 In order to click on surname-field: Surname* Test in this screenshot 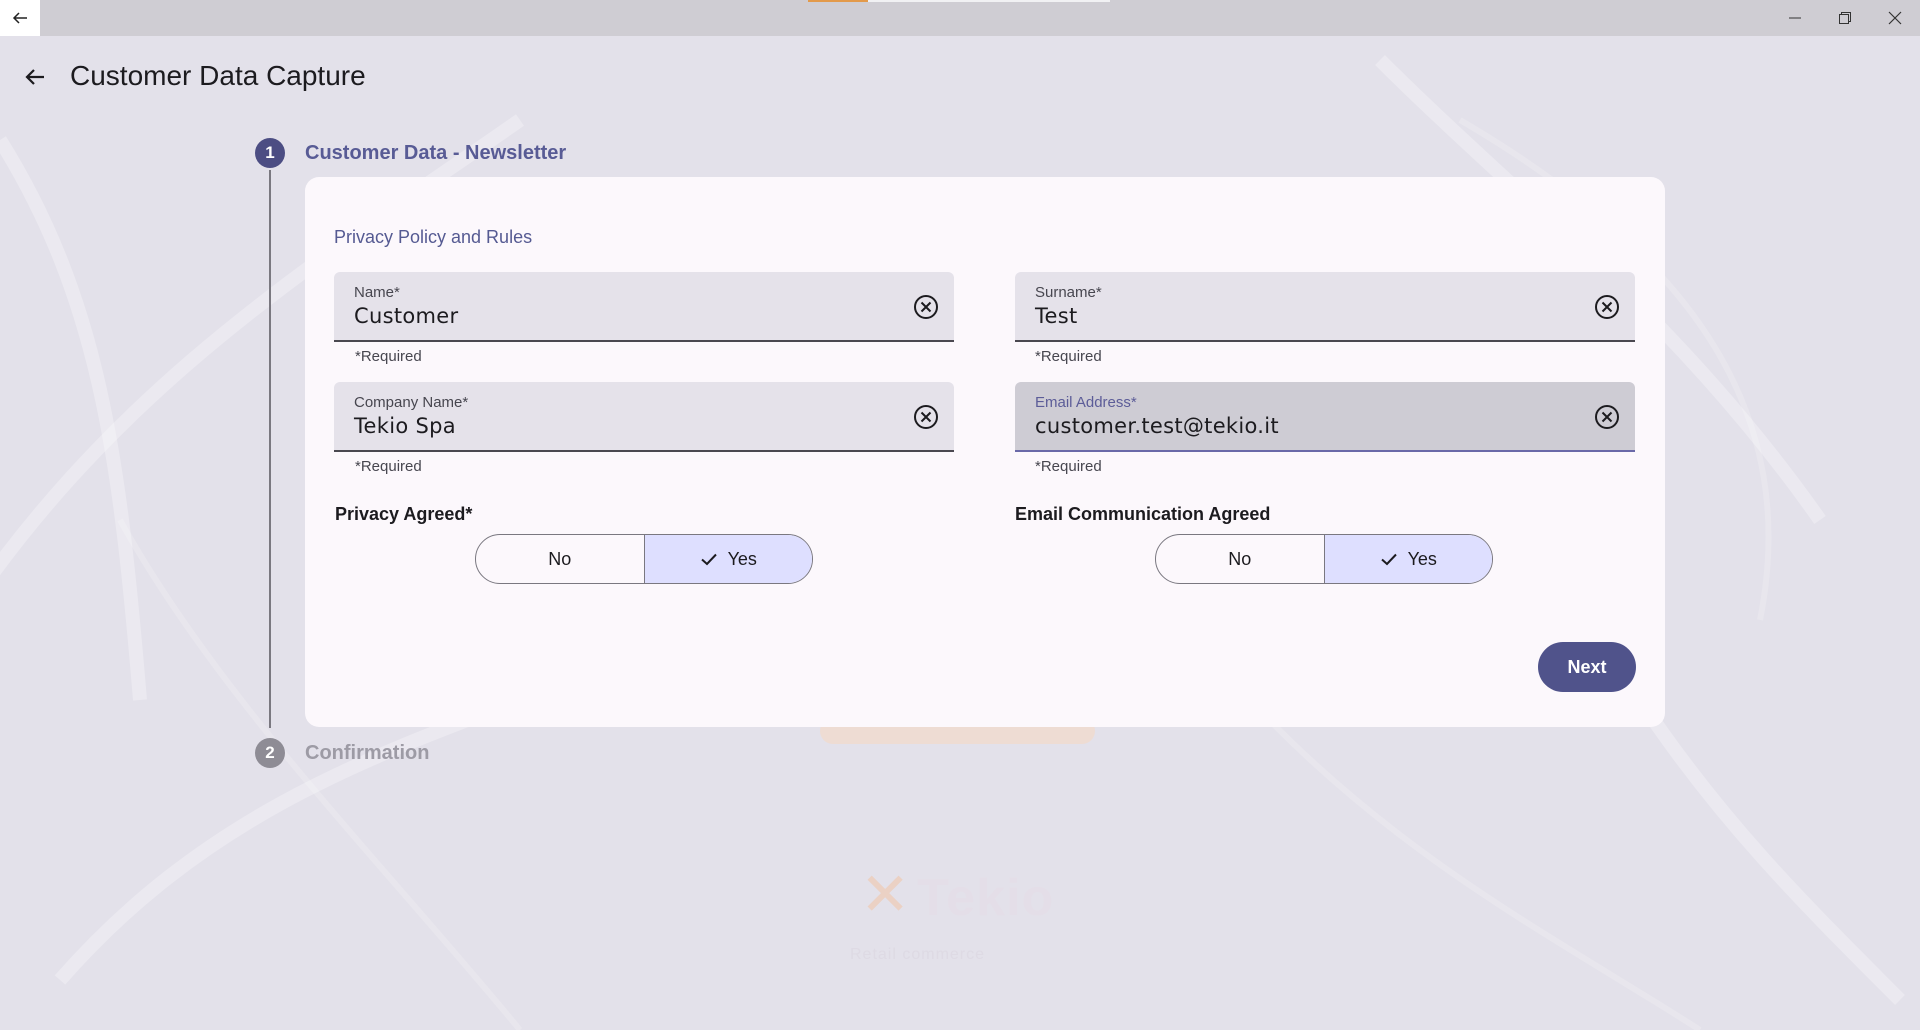, I will do `click(1325, 307)`.